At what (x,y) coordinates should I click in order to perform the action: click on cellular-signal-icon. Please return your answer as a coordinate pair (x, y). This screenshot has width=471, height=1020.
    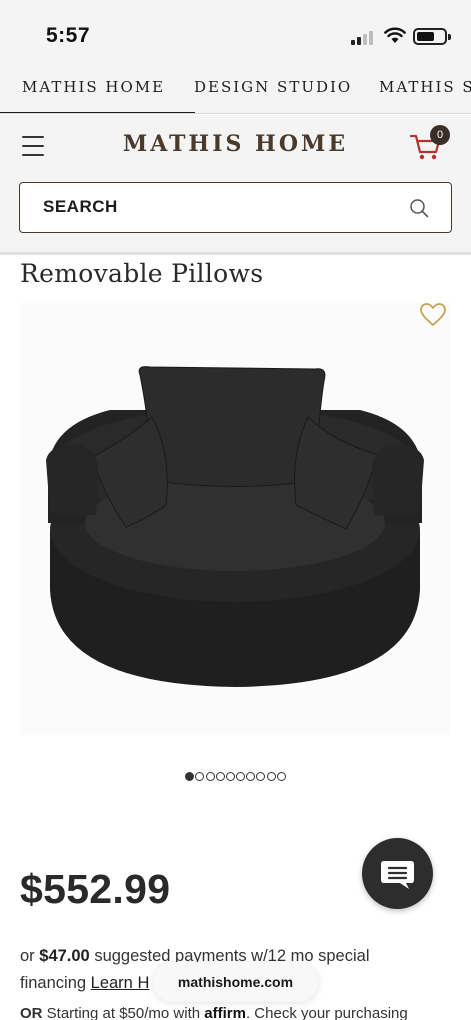
    Looking at the image, I should click on (364, 37).